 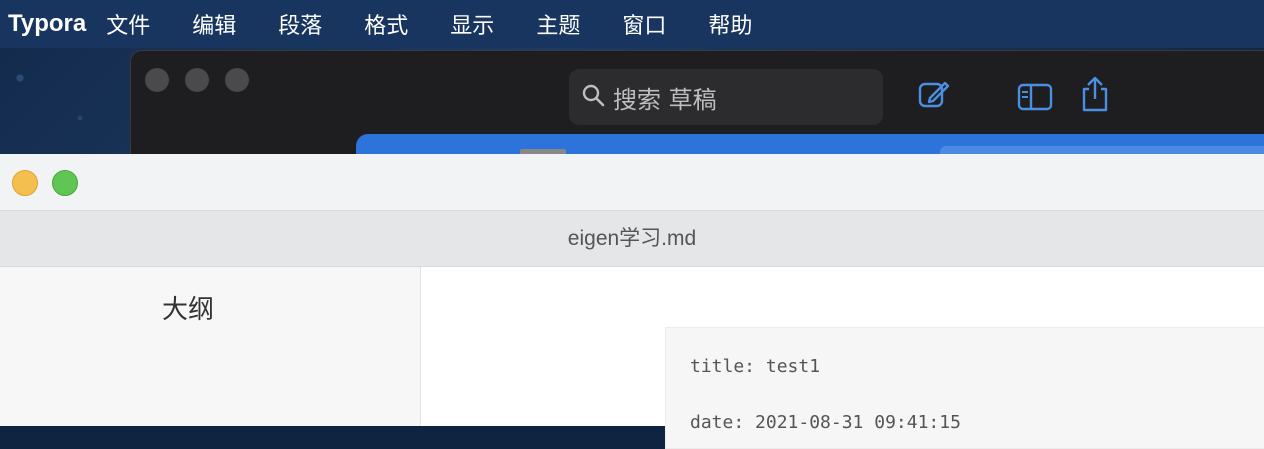 What do you see at coordinates (665, 99) in the screenshot?
I see `search-placeholder: 搜索 草稿` at bounding box center [665, 99].